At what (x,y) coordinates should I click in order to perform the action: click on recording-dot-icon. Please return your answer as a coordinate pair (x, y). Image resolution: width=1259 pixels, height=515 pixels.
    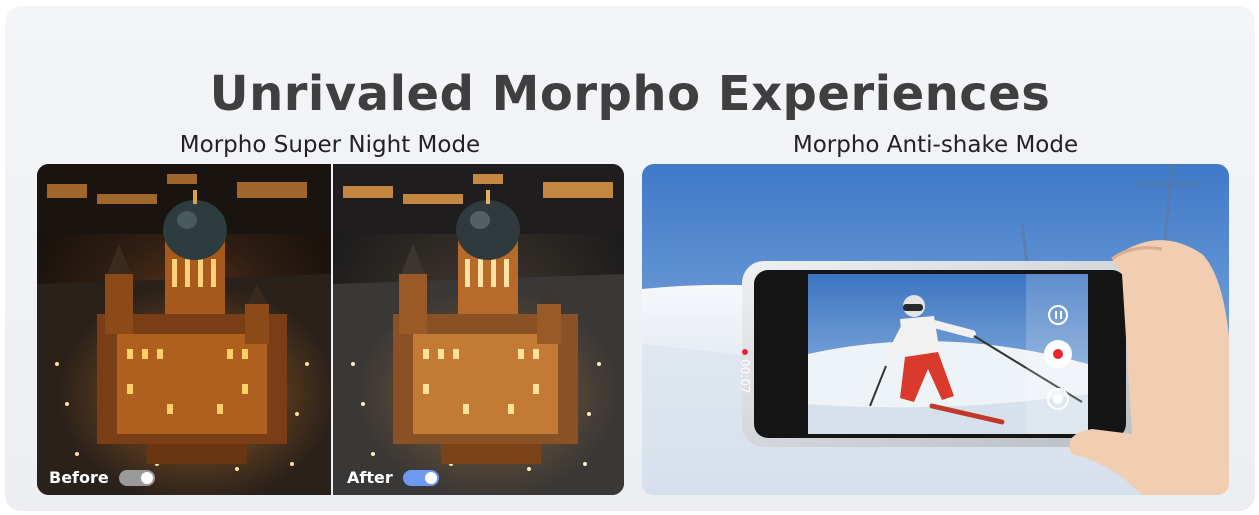
    Looking at the image, I should click on (745, 352).